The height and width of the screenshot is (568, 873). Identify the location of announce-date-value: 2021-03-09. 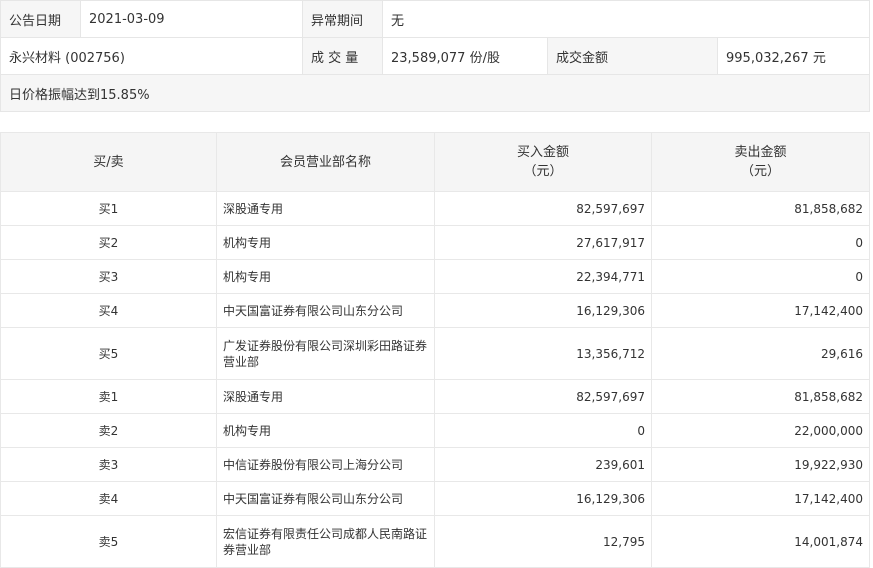
(191, 19).